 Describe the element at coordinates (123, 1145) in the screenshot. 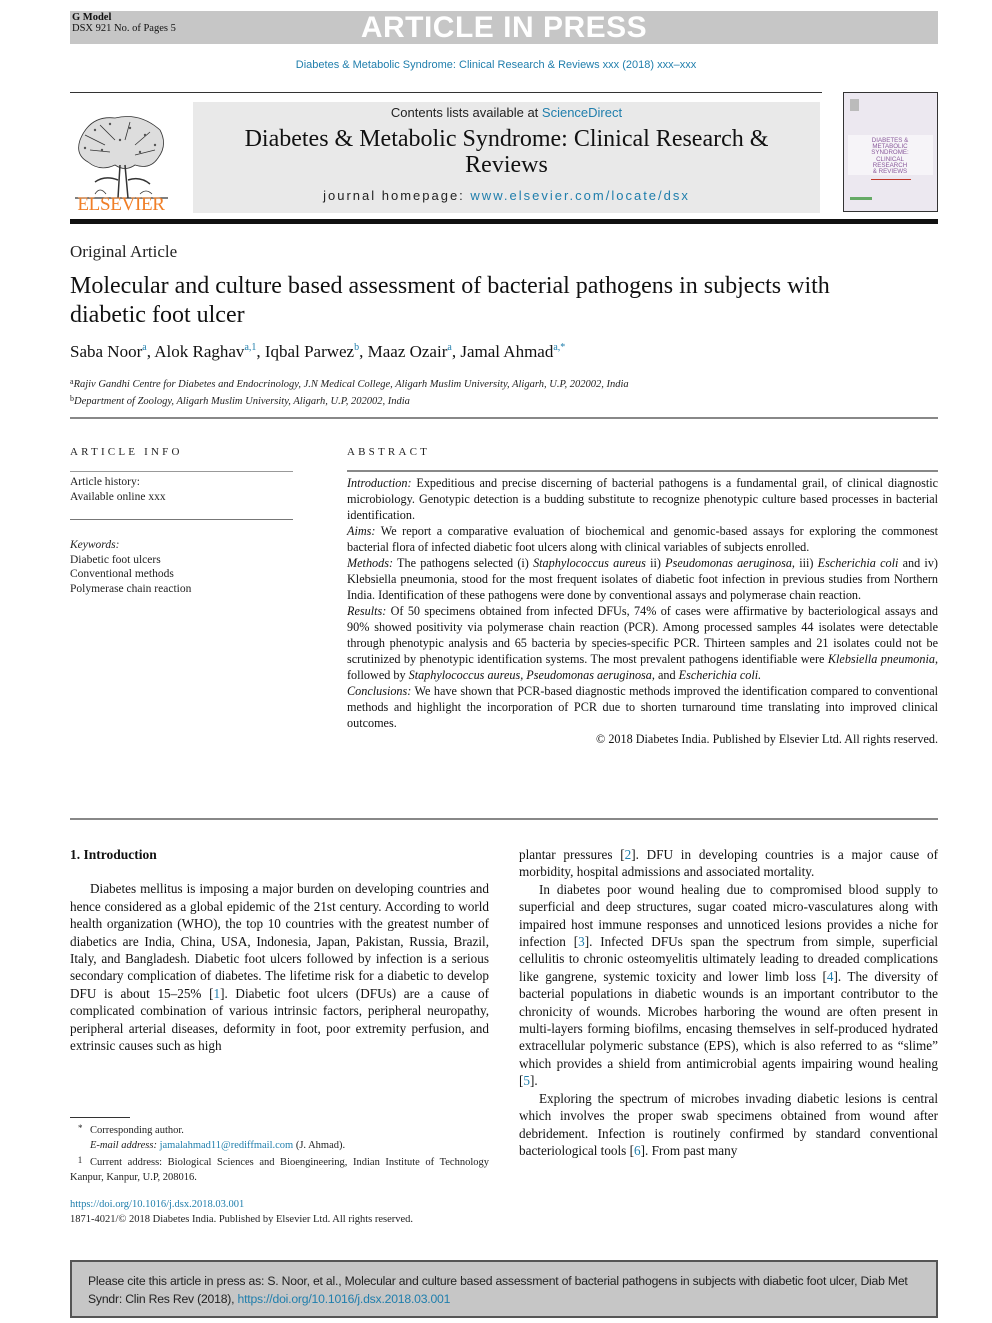

I see `email-label: E-mail address:` at that location.